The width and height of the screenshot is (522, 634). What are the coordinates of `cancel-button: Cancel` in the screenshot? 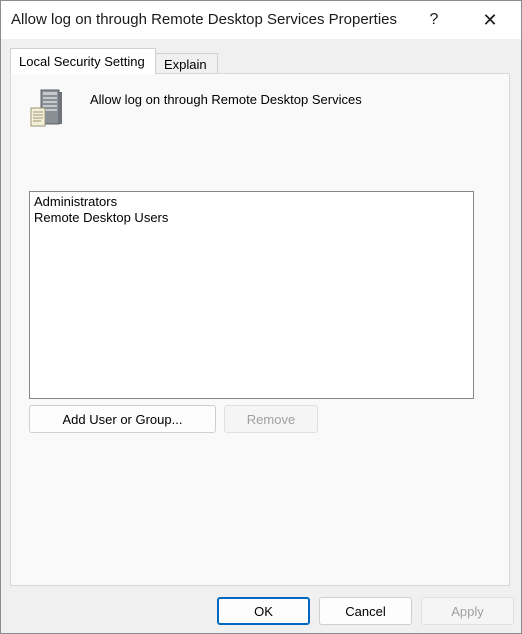 It's located at (365, 611).